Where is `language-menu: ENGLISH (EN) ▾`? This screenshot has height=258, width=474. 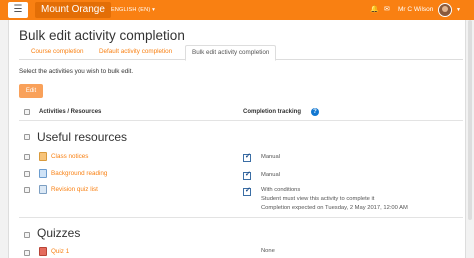
language-menu: ENGLISH (EN) ▾ is located at coordinates (133, 10).